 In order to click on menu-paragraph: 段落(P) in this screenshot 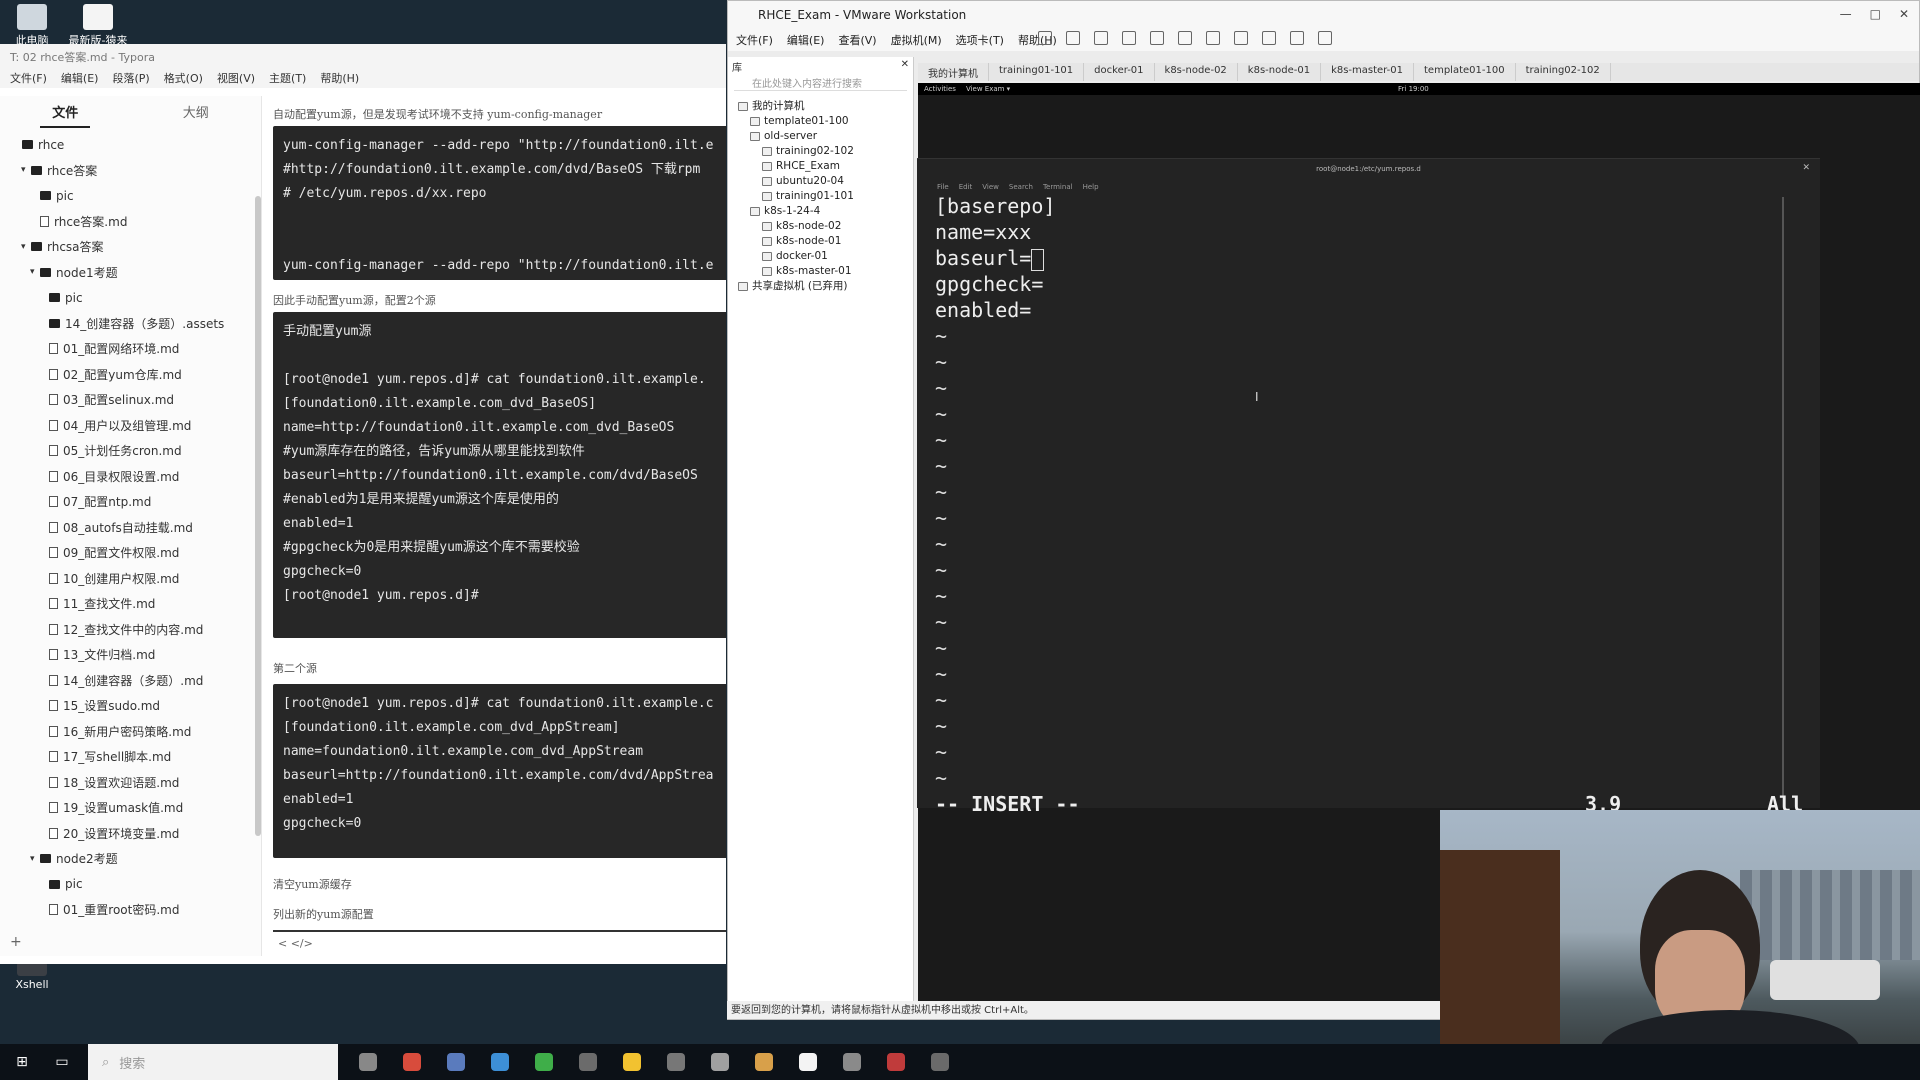, I will do `click(130, 78)`.